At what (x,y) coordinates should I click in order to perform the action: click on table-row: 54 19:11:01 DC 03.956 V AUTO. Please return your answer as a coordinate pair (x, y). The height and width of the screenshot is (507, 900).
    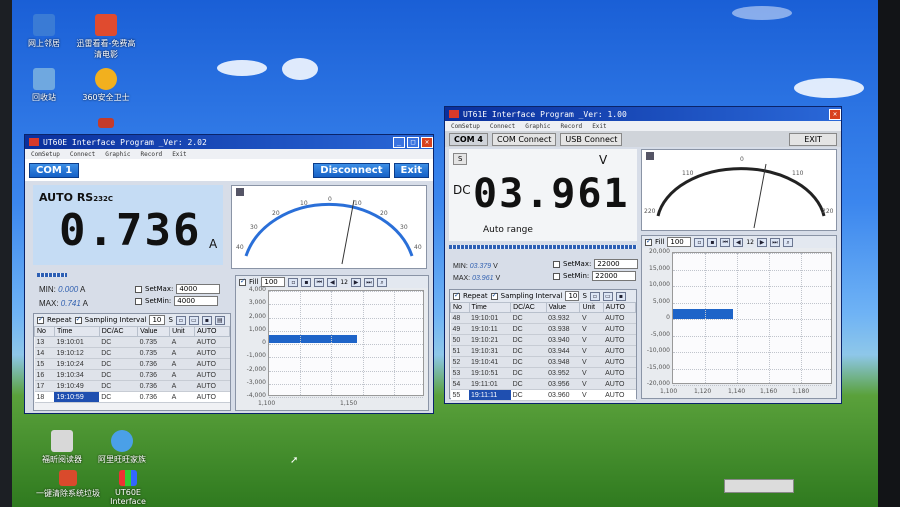
    Looking at the image, I should click on (543, 384).